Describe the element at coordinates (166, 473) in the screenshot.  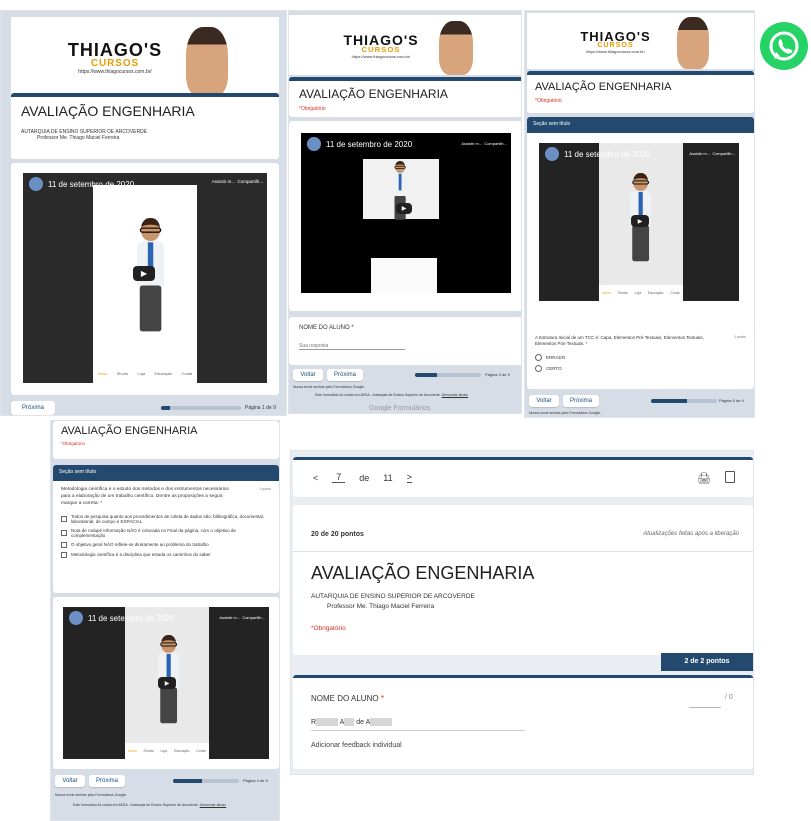
I see `section-header: Seção sem título` at that location.